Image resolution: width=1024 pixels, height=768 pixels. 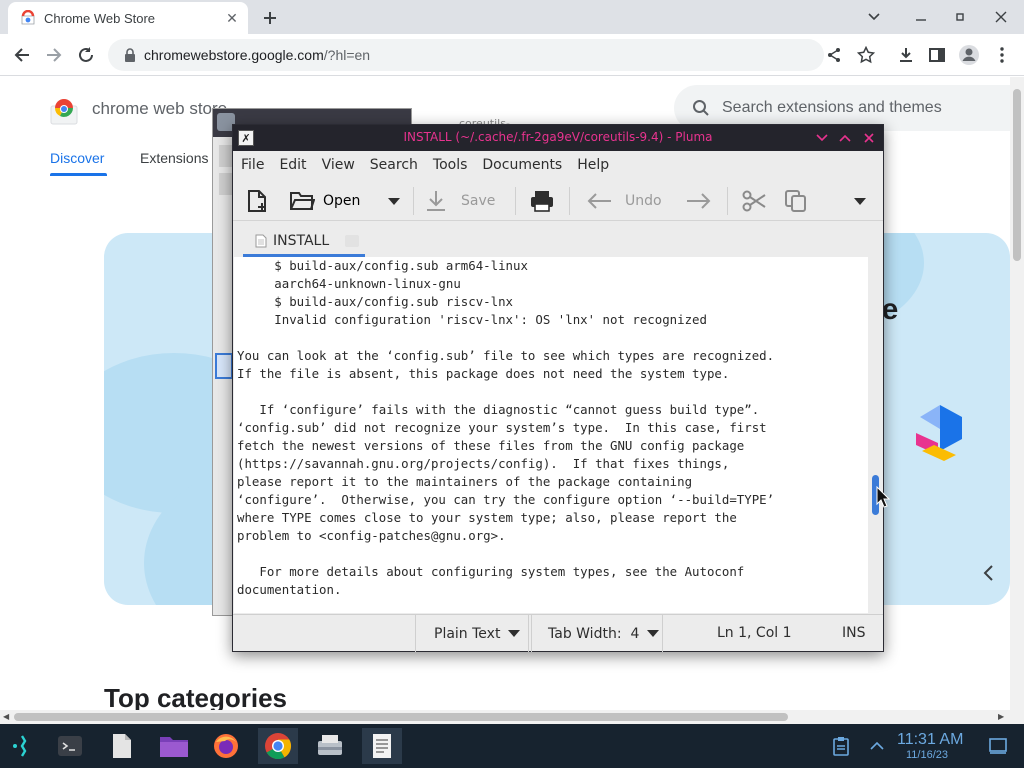 I want to click on cut-button, so click(x=754, y=201).